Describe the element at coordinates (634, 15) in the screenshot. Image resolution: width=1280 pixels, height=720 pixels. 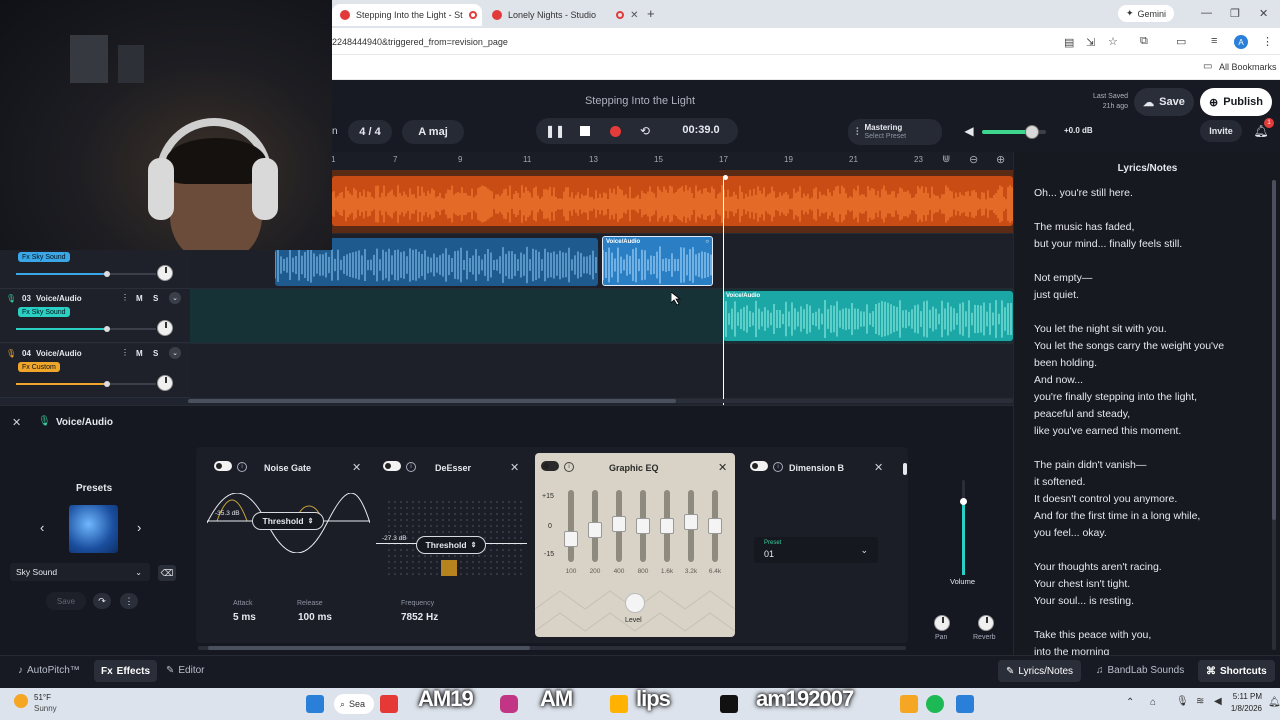
I see `close-tab-icon: ✕` at that location.